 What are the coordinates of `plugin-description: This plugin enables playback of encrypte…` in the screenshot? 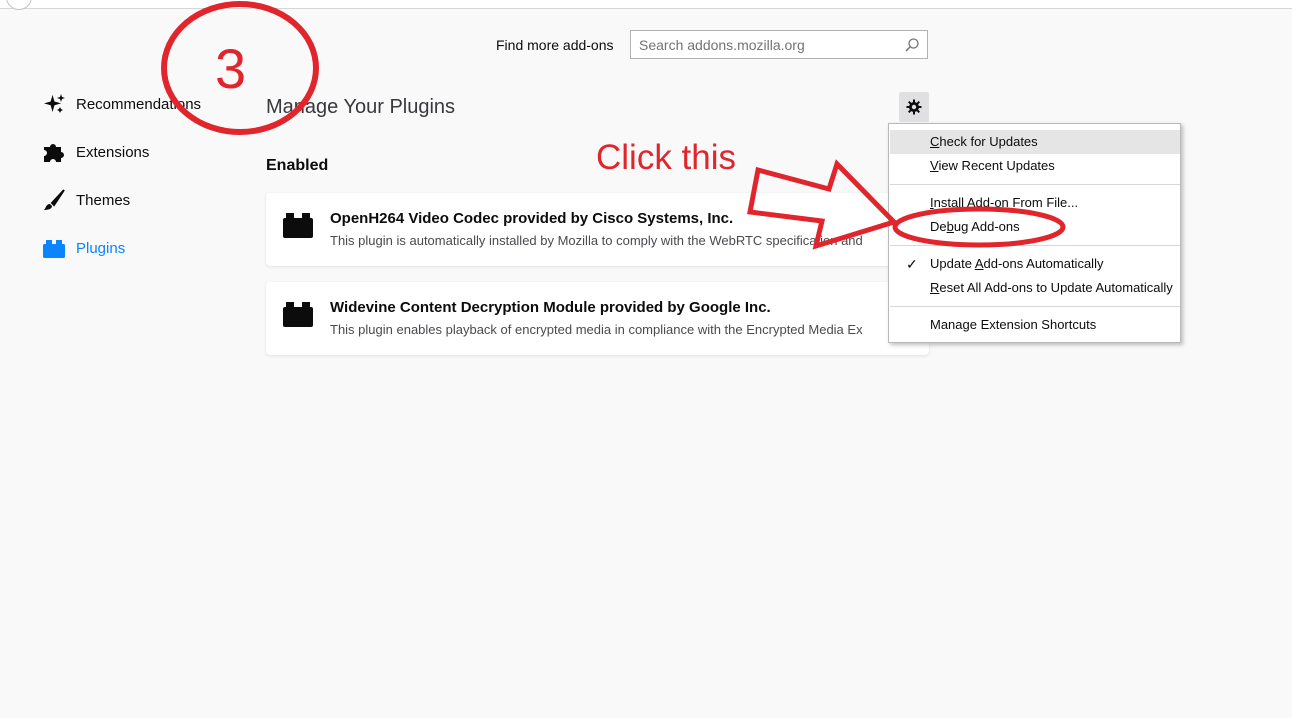 It's located at (596, 329).